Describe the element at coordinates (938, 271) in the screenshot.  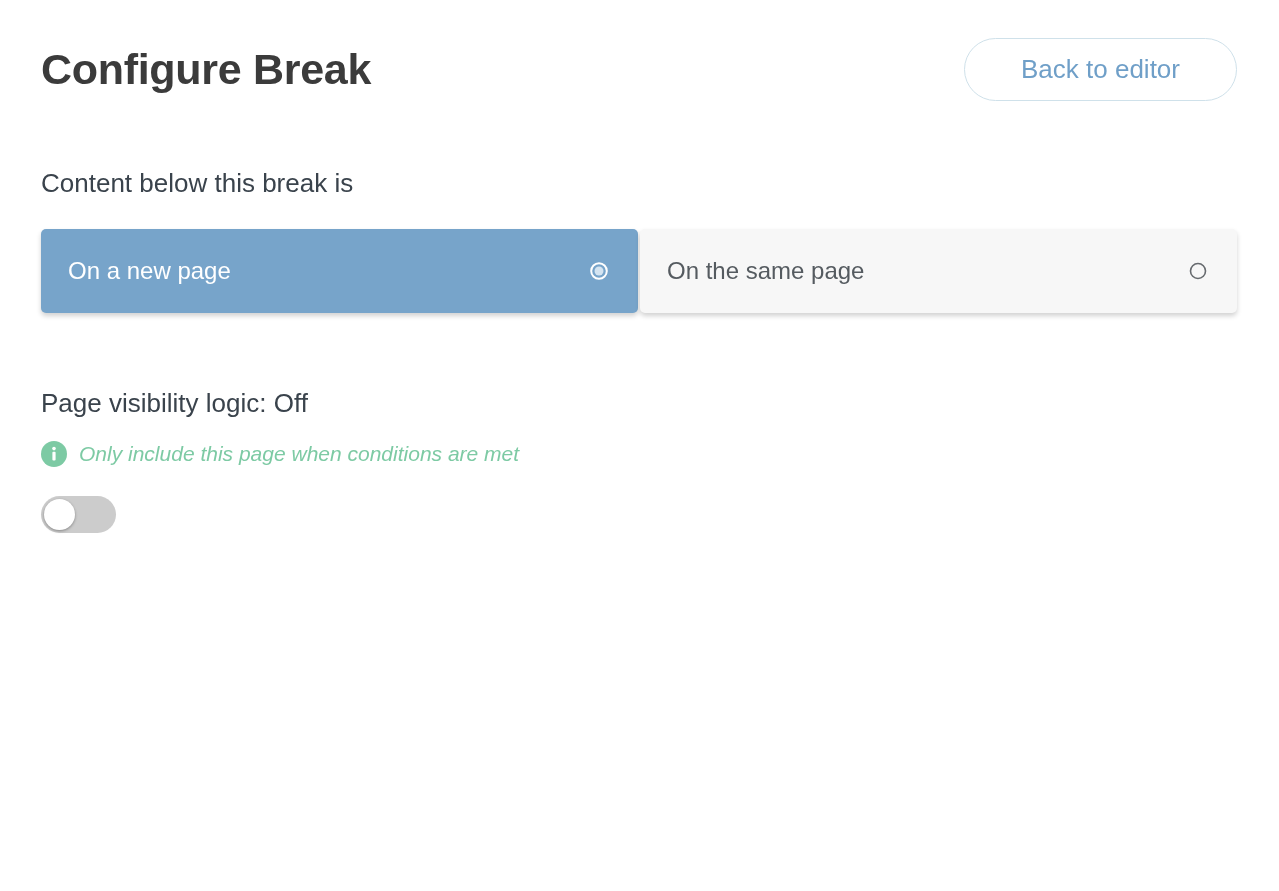
I see `page-option: On the same page` at that location.